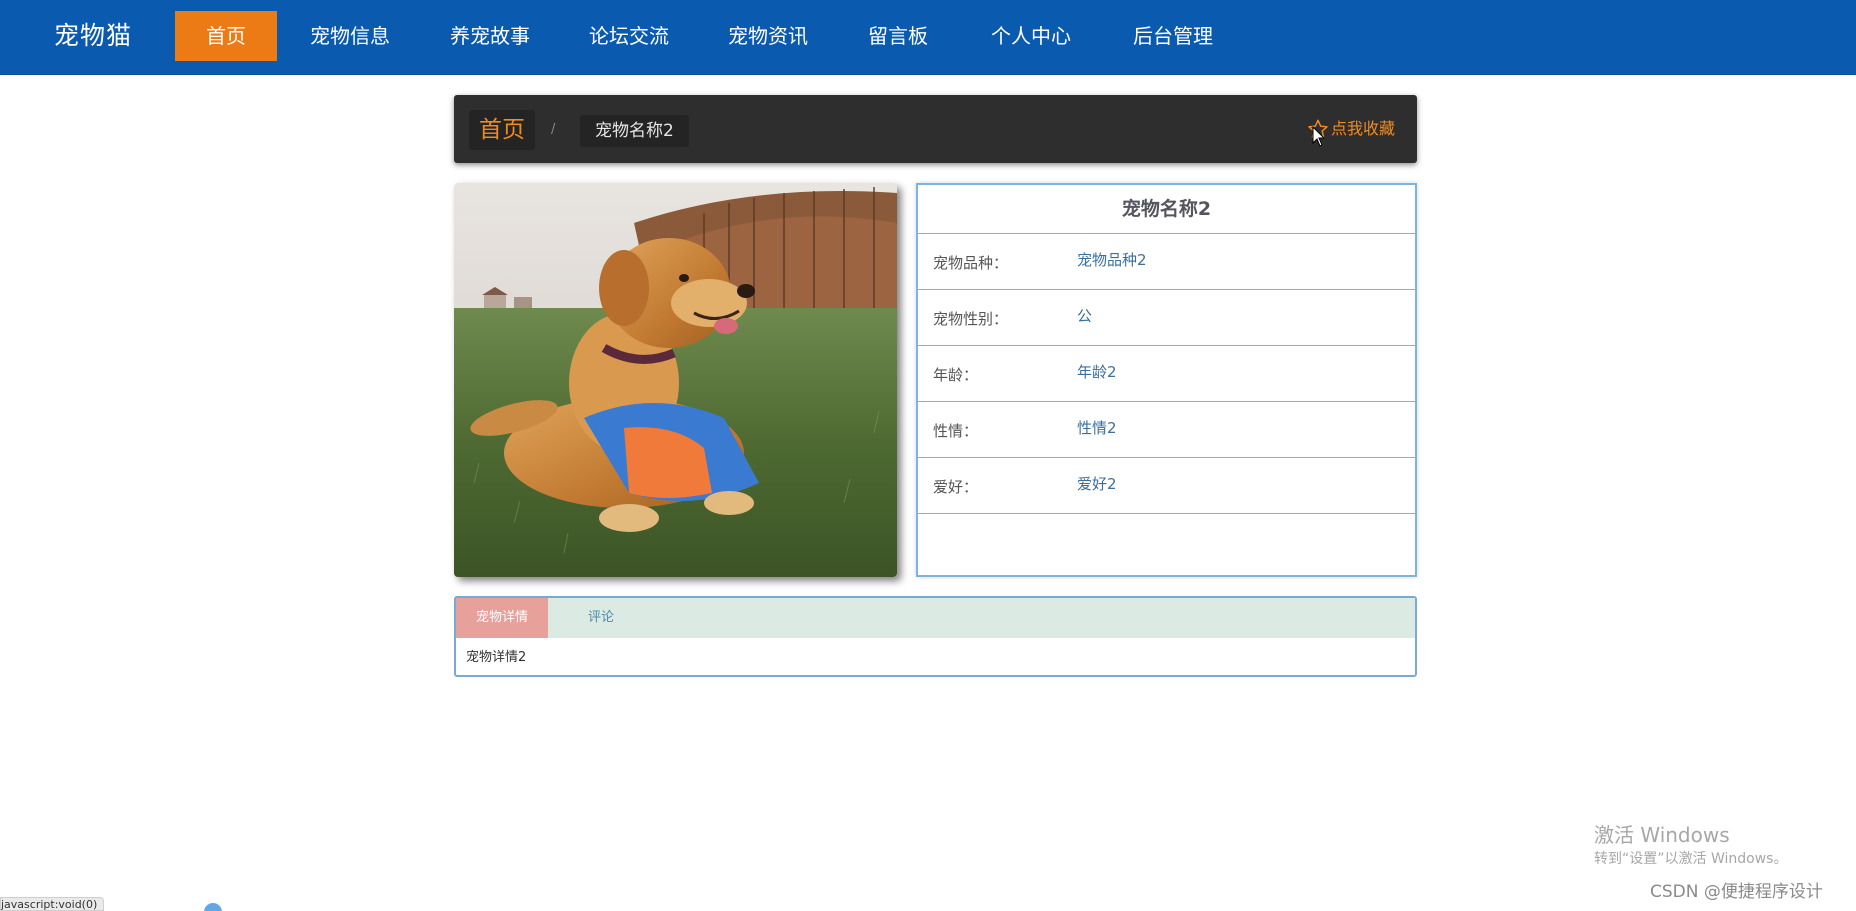 The image size is (1856, 911). Describe the element at coordinates (935, 129) in the screenshot. I see `breadcrumb: 首页 / 宠物名称2 点我收藏` at that location.